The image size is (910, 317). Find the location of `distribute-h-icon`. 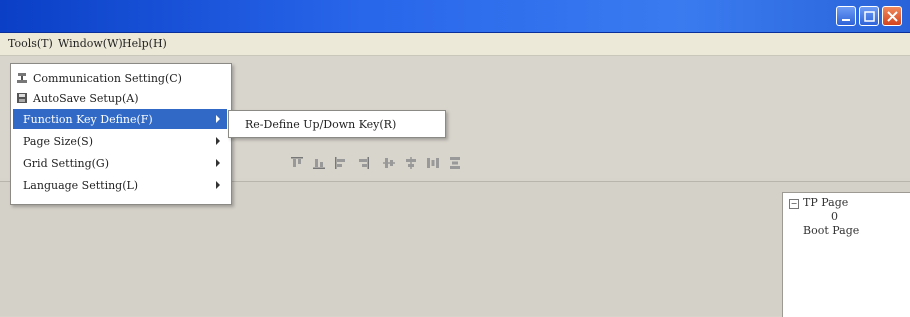

distribute-h-icon is located at coordinates (433, 163).